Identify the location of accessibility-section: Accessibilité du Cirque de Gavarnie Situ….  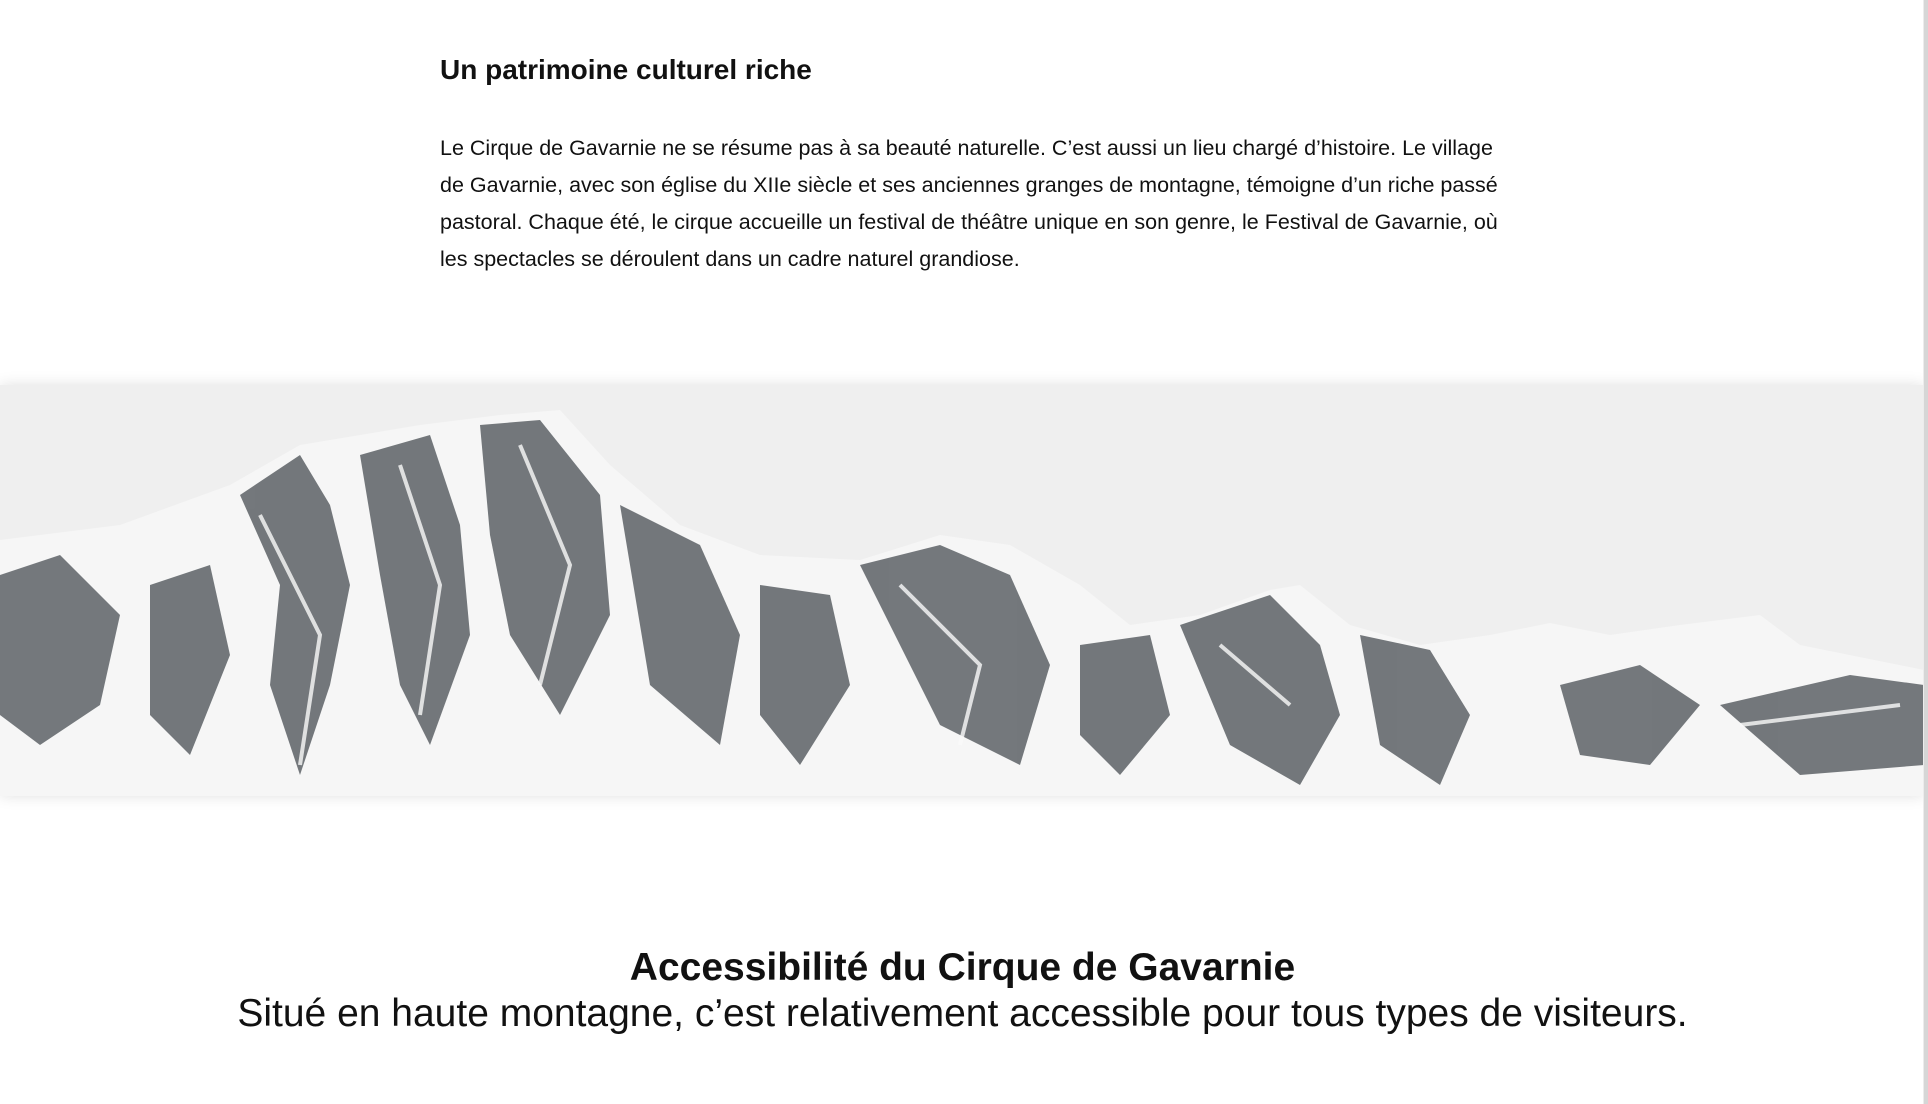
(962, 991).